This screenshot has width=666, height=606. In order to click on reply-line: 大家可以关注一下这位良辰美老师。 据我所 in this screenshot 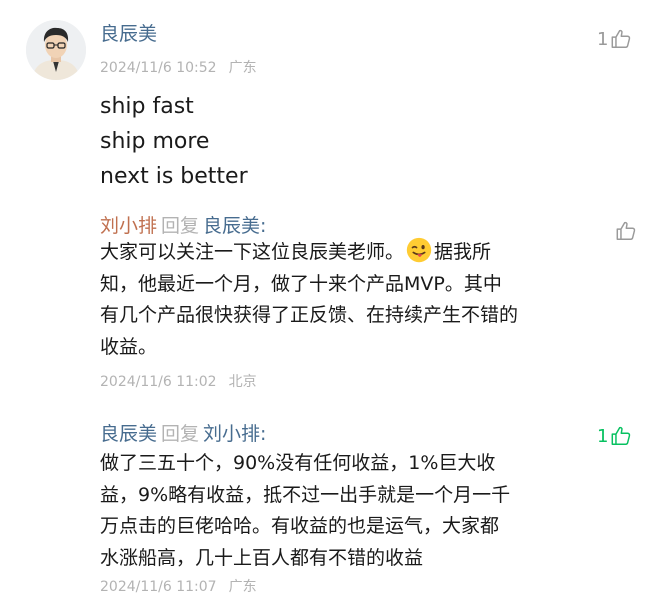, I will do `click(309, 253)`.